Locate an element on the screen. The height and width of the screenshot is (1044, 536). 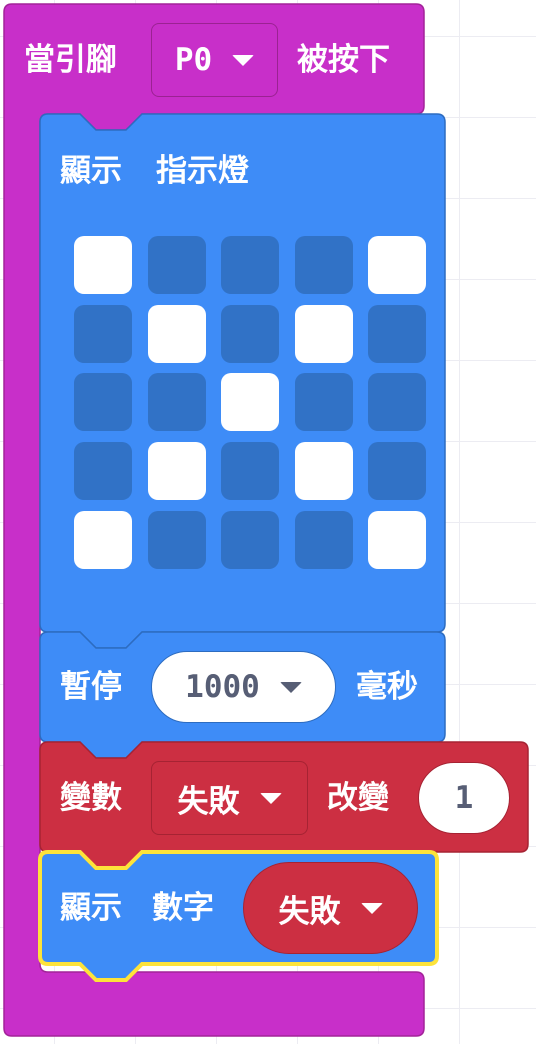
event-prefix-label: 當引腳 is located at coordinates (70, 60).